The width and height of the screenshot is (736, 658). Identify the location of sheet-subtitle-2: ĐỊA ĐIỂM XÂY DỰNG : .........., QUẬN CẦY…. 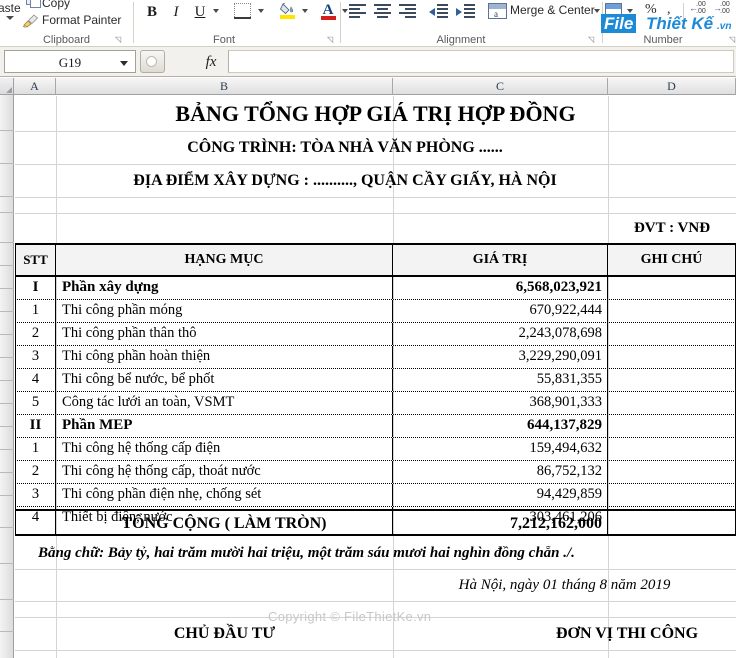
(345, 181).